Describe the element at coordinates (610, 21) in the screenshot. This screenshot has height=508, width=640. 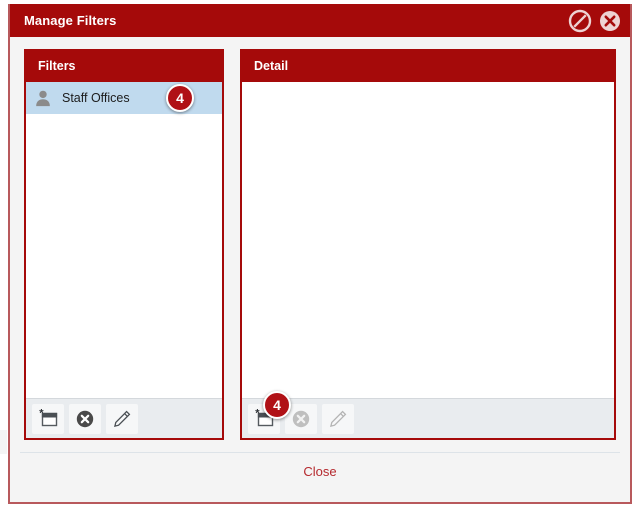
I see `close-icon` at that location.